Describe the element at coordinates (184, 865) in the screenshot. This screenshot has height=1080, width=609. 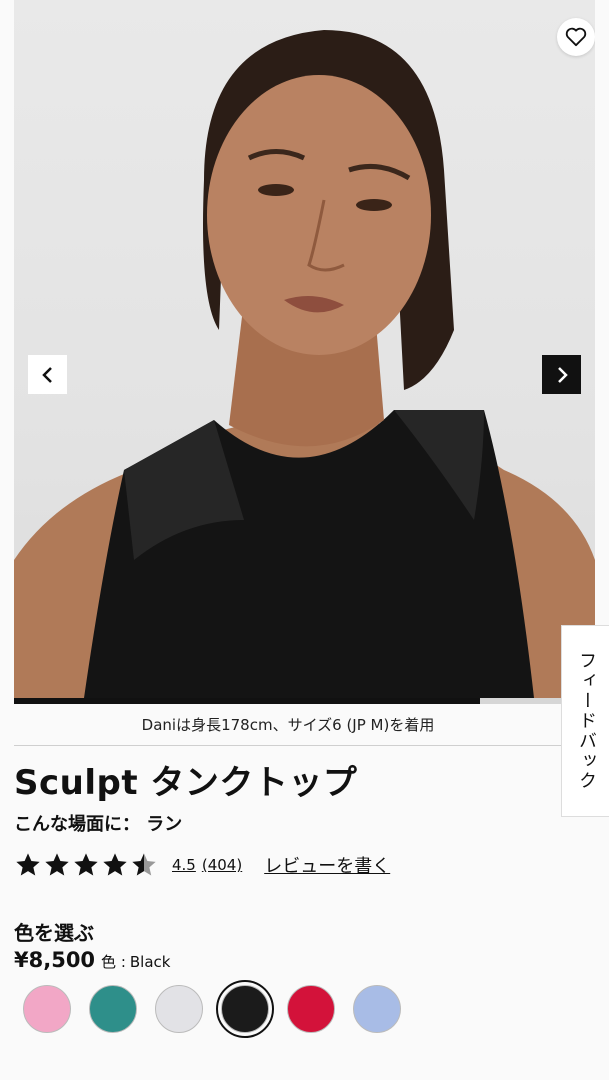
I see `rating-value-link: 4.5` at that location.